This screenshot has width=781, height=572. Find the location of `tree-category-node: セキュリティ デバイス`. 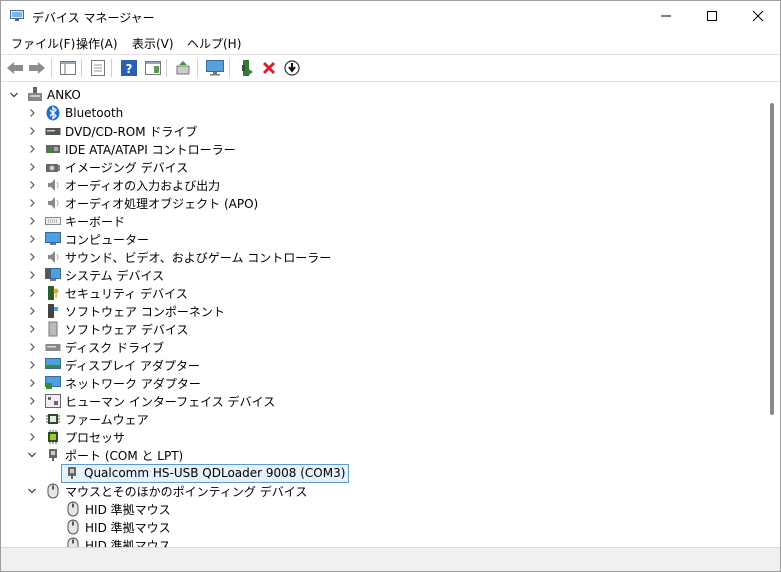

tree-category-node: セキュリティ デバイス is located at coordinates (109, 293).